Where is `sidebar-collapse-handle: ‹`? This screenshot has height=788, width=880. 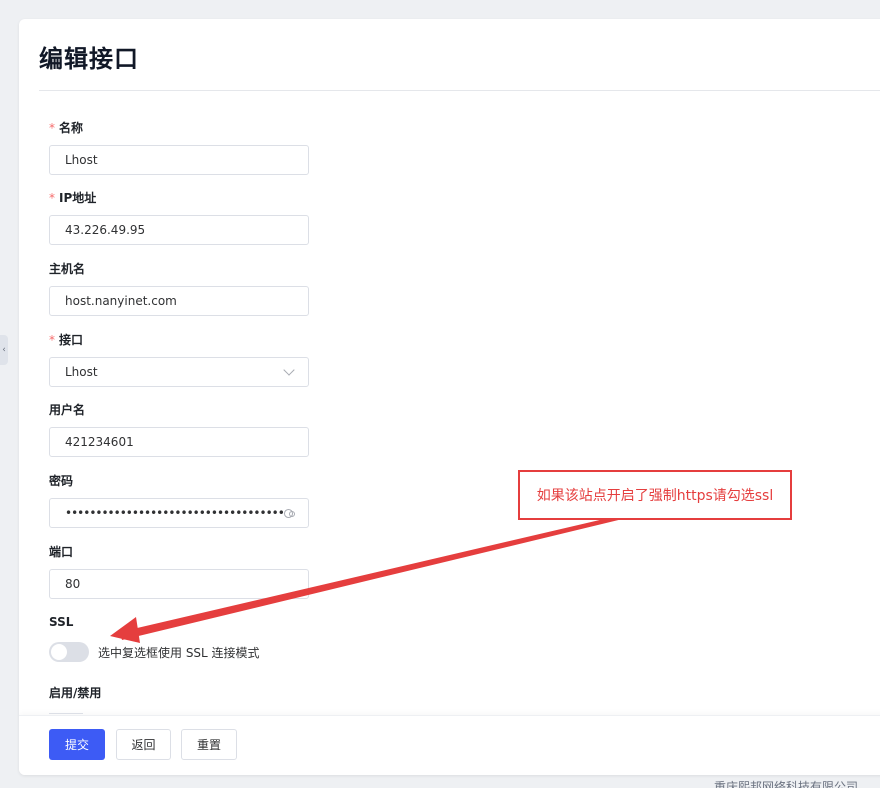 sidebar-collapse-handle: ‹ is located at coordinates (4, 350).